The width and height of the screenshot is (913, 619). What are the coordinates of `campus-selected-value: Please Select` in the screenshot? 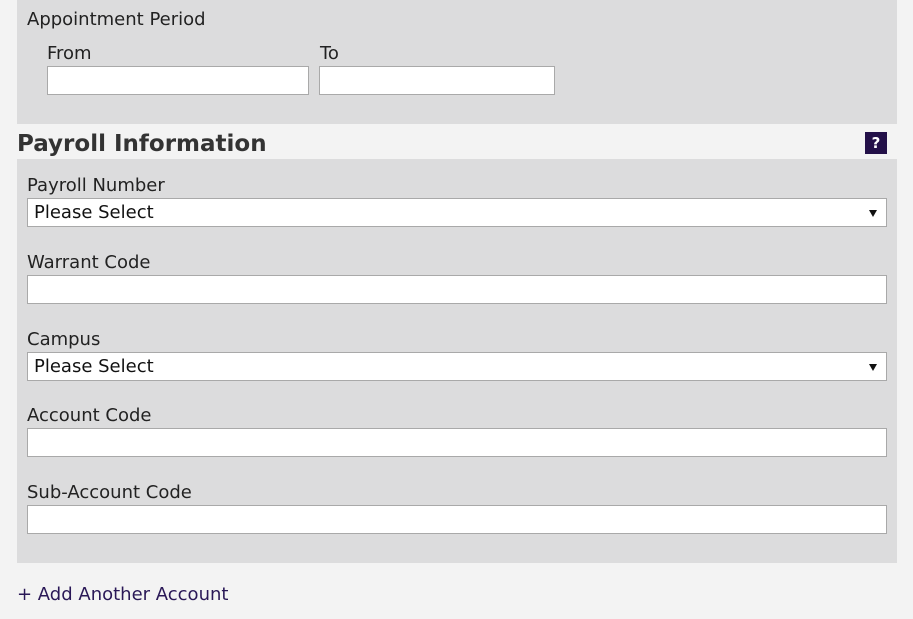 It's located at (94, 366).